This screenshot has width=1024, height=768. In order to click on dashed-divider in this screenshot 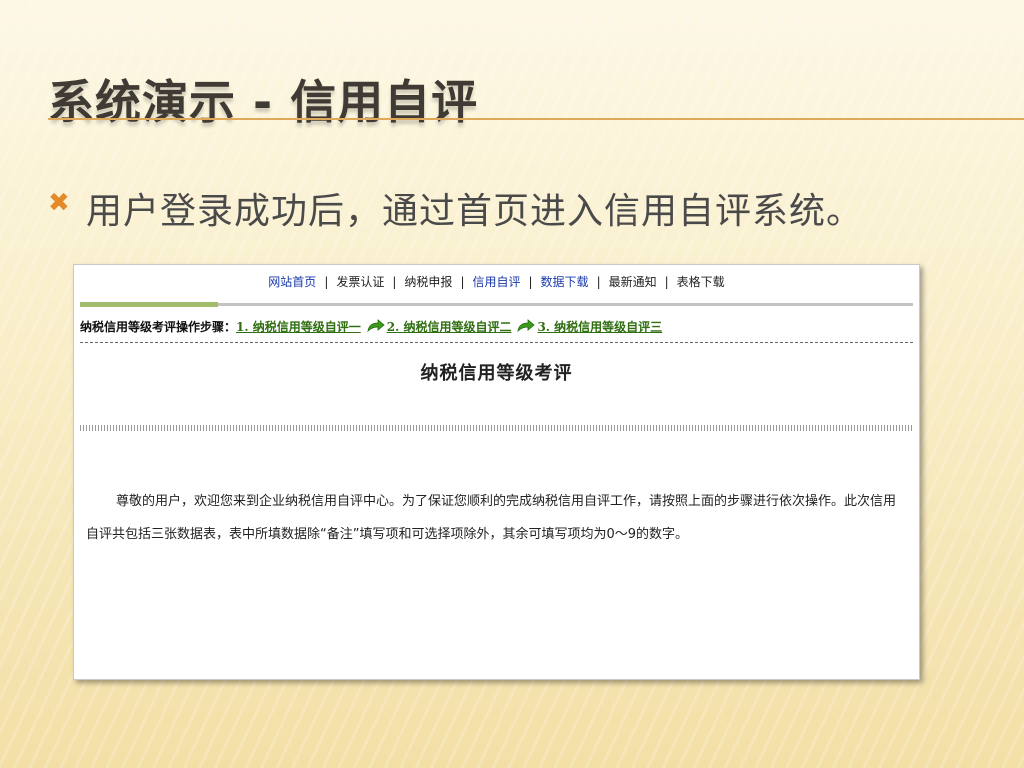, I will do `click(496, 342)`.